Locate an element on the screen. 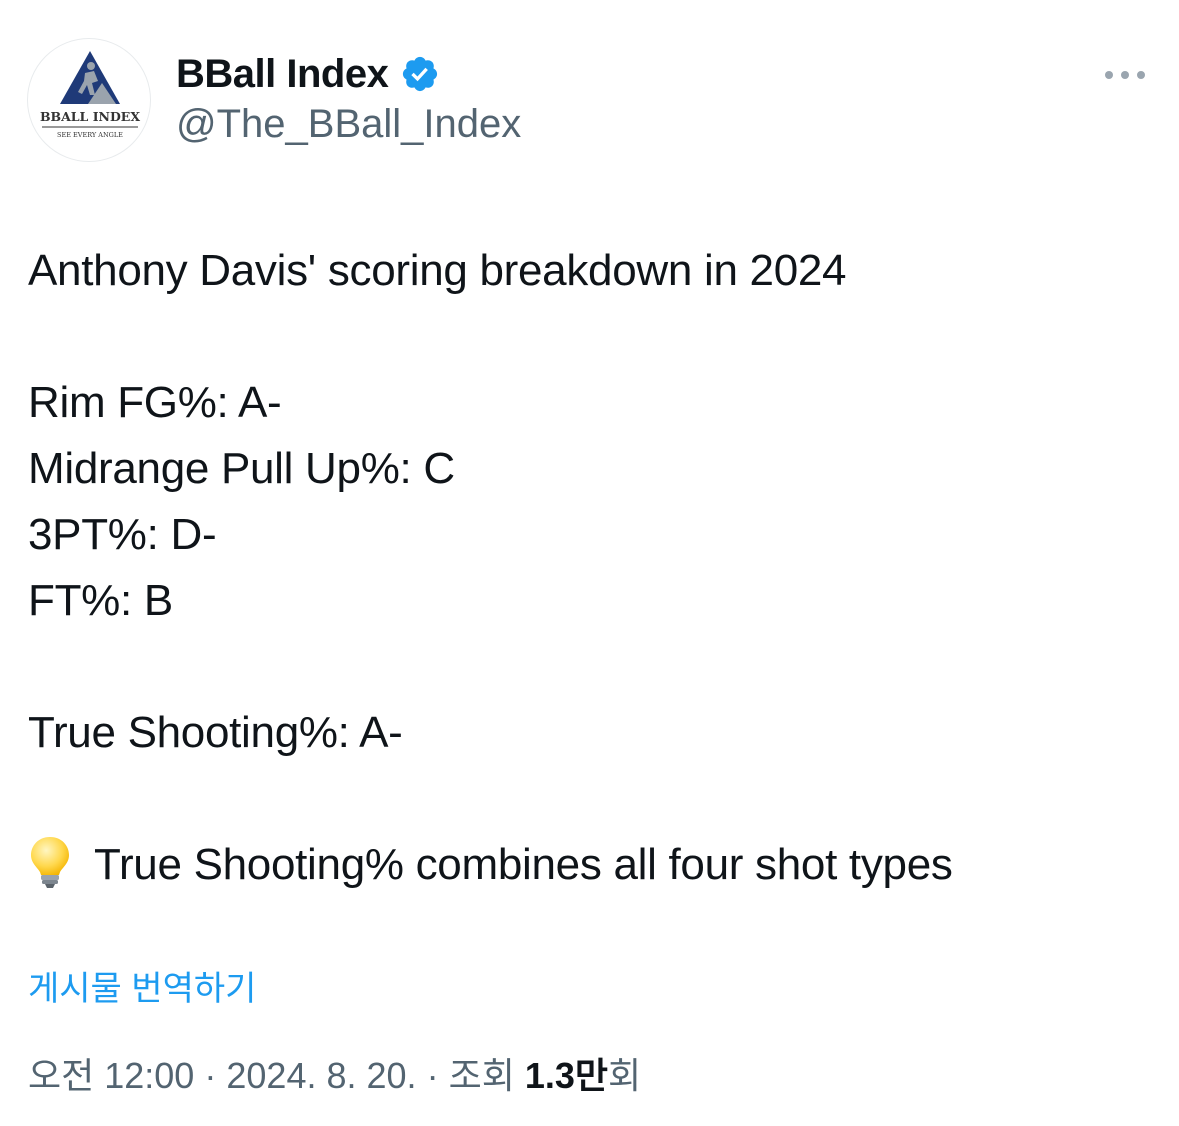 This screenshot has height=1126, width=1179. views-suffix: 회 is located at coordinates (625, 1075).